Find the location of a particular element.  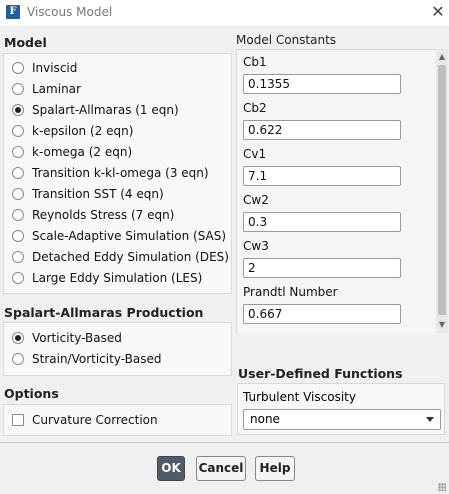

constant-input-cw2 is located at coordinates (322, 222).